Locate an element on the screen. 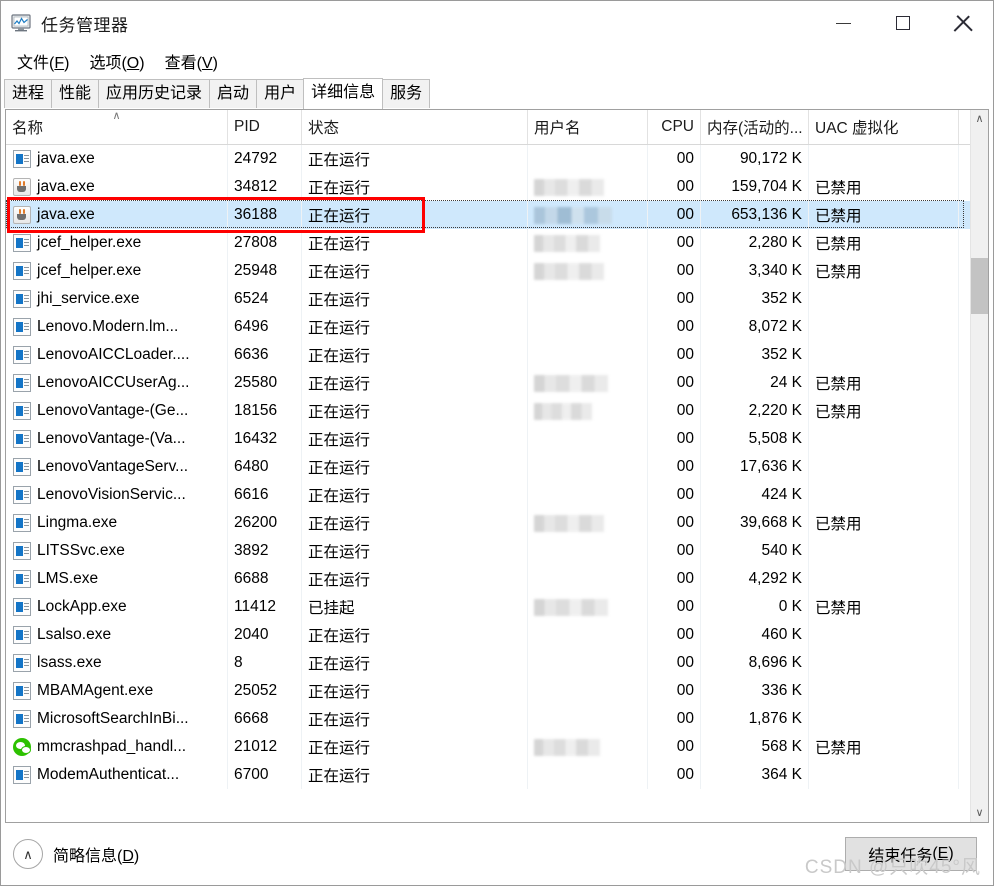  tab-performance: 性能 is located at coordinates (75, 94).